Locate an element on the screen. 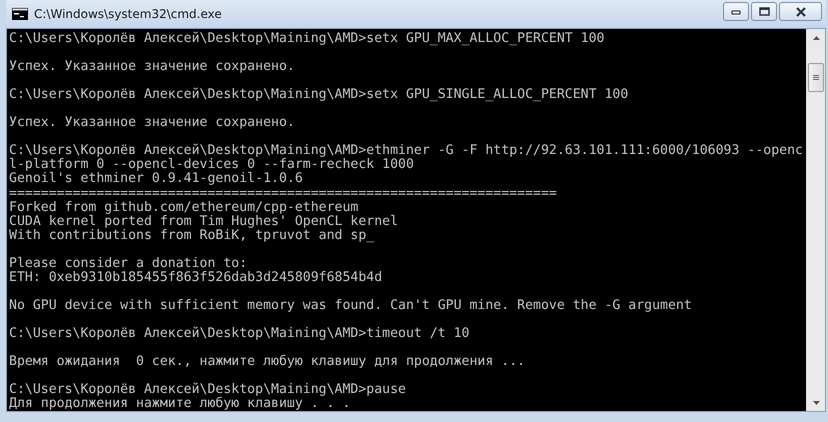 Image resolution: width=828 pixels, height=422 pixels. close-button is located at coordinates (800, 11).